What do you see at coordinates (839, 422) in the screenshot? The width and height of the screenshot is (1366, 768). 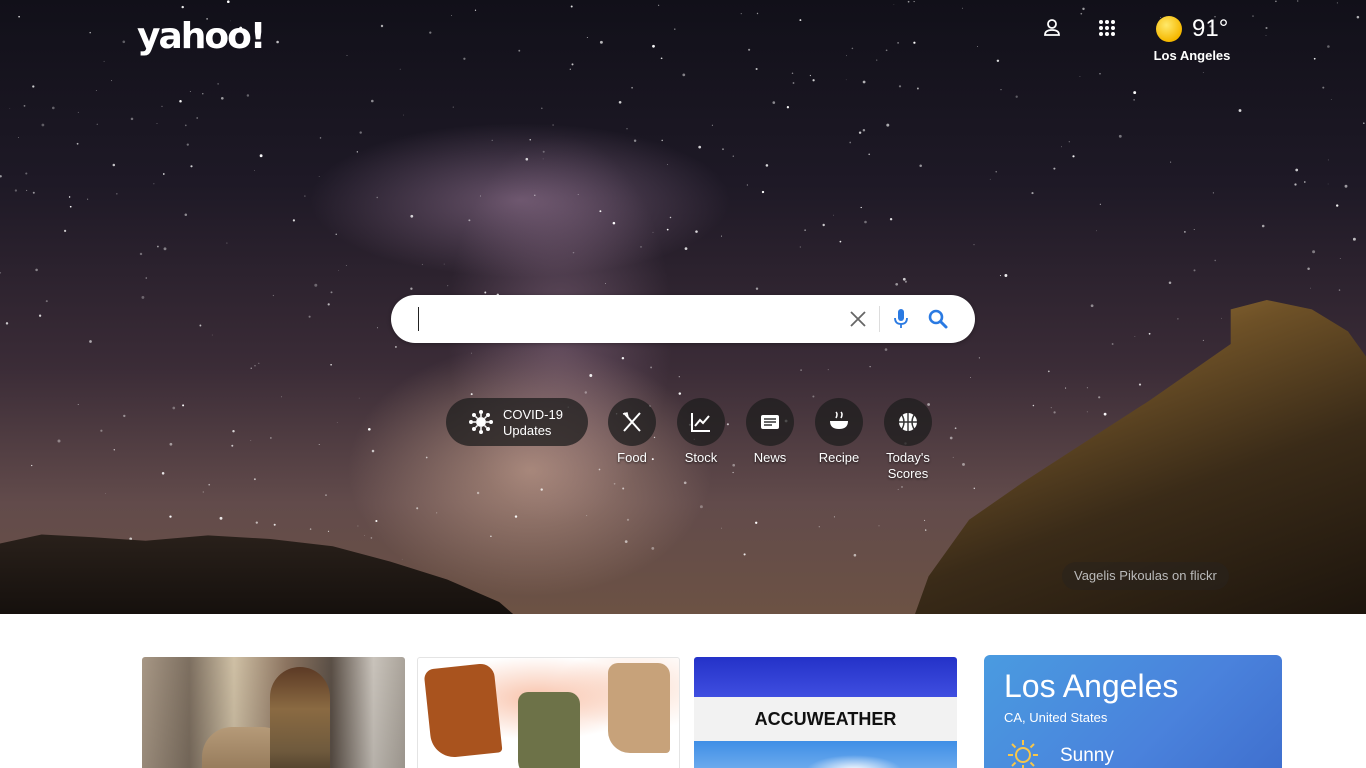 I see `bowl-icon` at bounding box center [839, 422].